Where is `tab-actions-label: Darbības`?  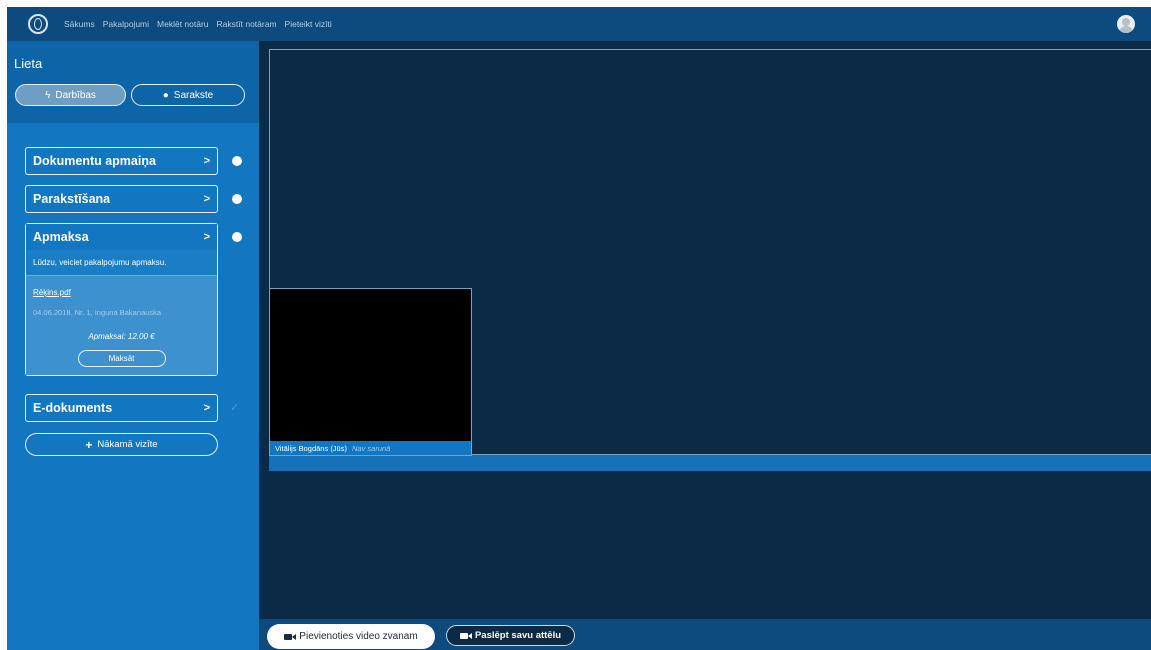 tab-actions-label: Darbības is located at coordinates (75, 95).